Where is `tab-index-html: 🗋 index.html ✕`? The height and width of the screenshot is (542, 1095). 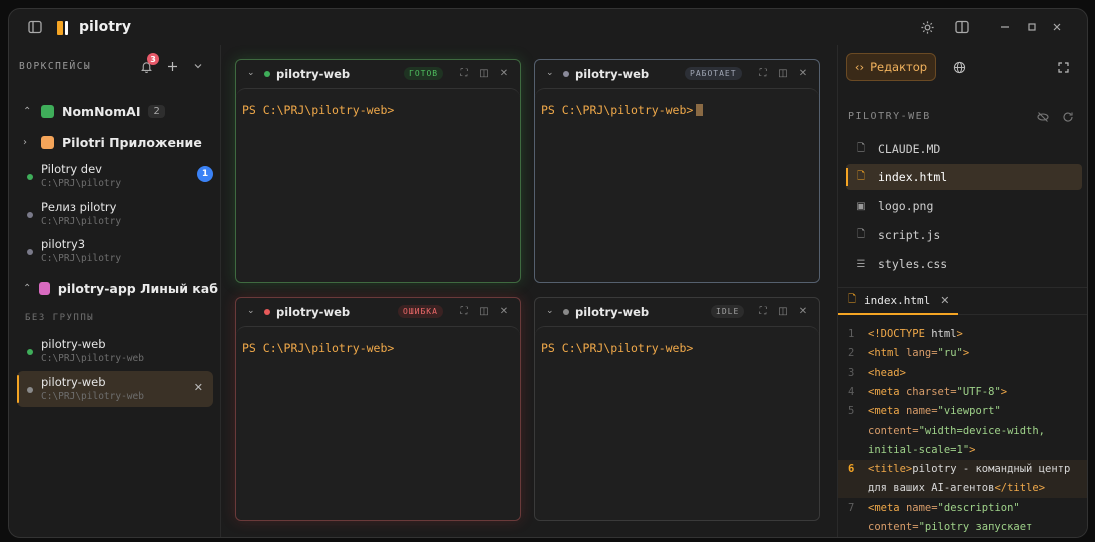
tab-index-html: 🗋 index.html ✕ is located at coordinates (898, 301).